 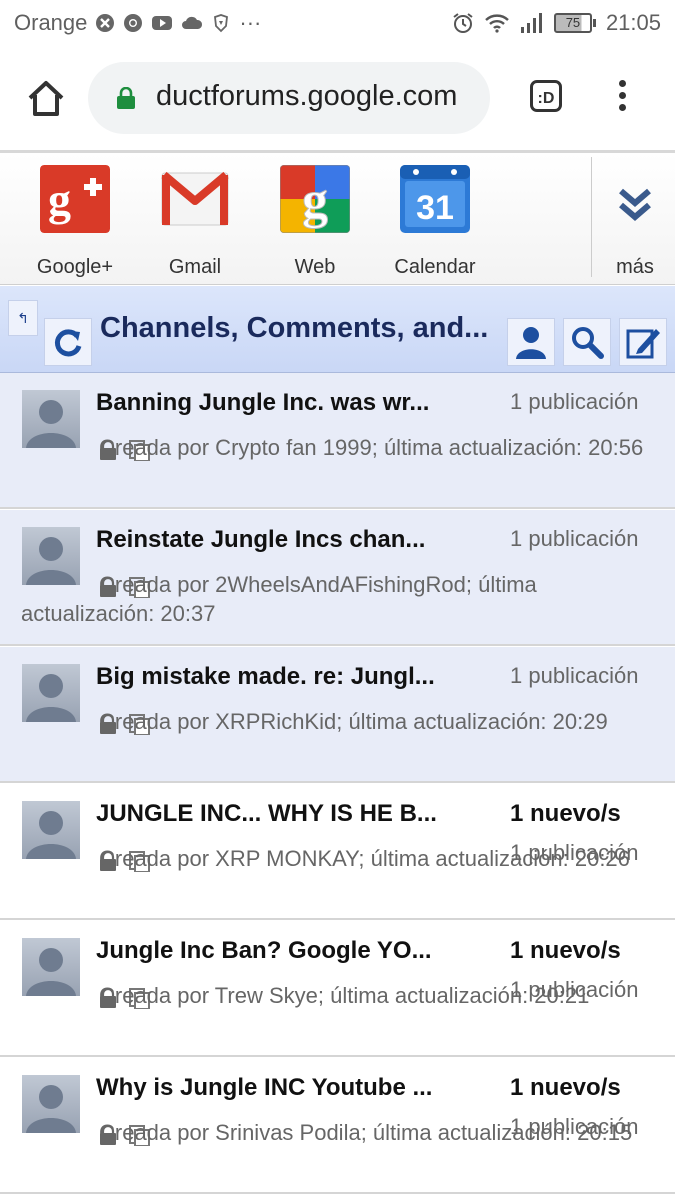 What do you see at coordinates (195, 267) in the screenshot?
I see `app-label: Gmail` at bounding box center [195, 267].